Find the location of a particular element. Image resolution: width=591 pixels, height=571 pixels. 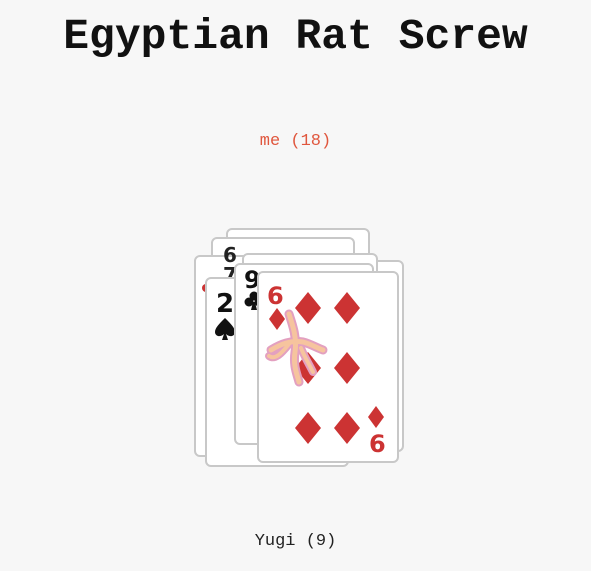

game-title: Egyptian Rat Screw is located at coordinates (295, 36).